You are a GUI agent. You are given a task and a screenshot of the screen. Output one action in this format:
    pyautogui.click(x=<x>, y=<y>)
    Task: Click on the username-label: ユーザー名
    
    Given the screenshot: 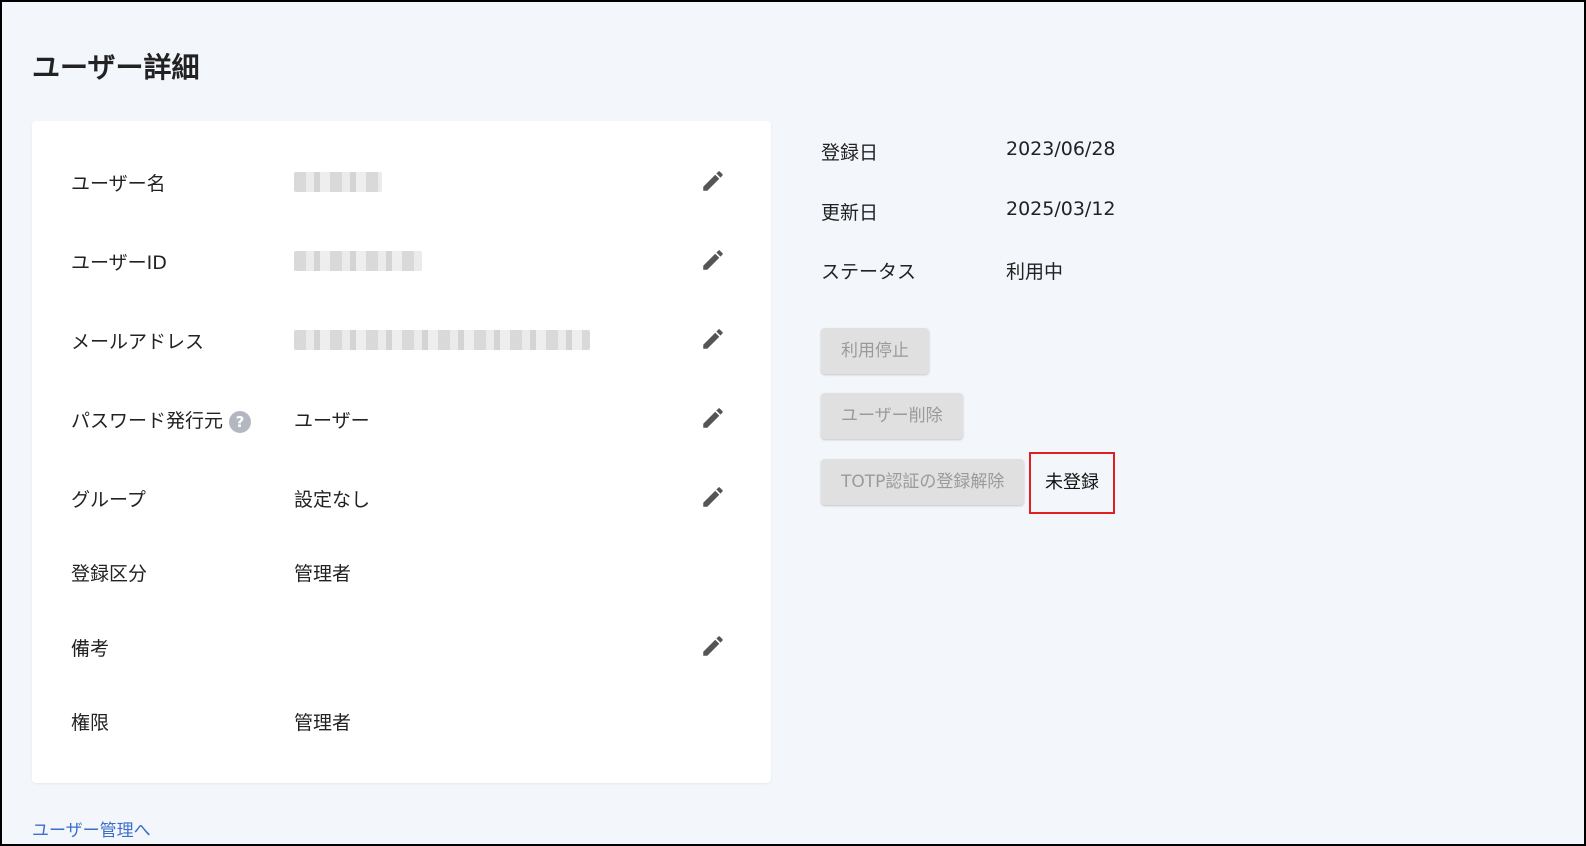 What is the action you would take?
    pyautogui.click(x=118, y=184)
    